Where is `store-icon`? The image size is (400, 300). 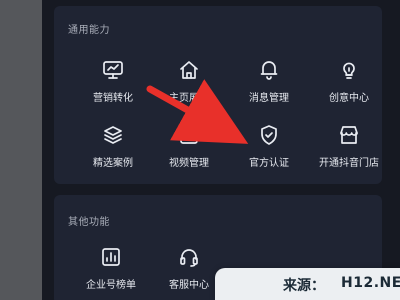 store-icon is located at coordinates (349, 135).